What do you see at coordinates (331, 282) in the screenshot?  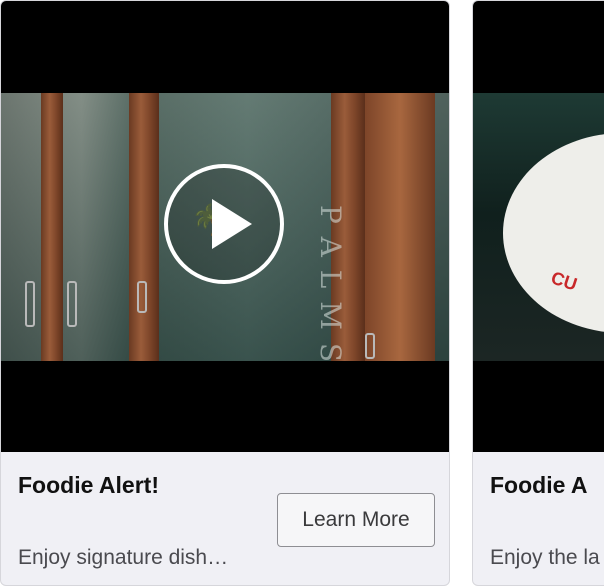 I see `palms-etching: P A L M S` at bounding box center [331, 282].